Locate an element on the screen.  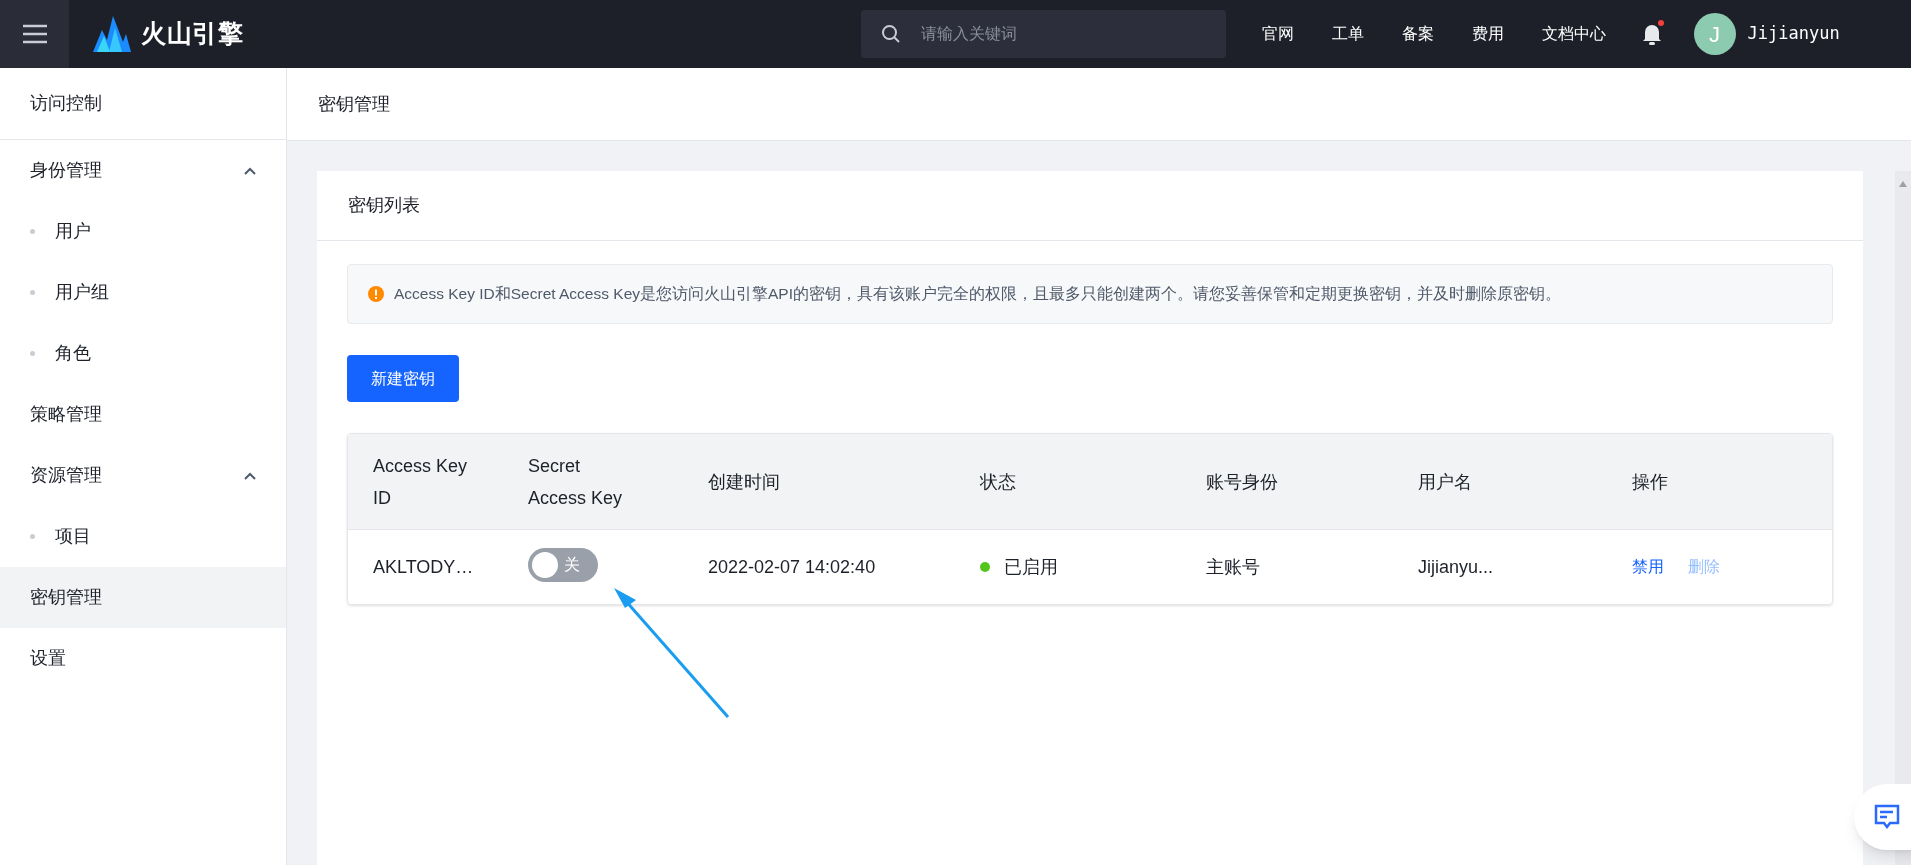
warning-icon is located at coordinates (376, 294).